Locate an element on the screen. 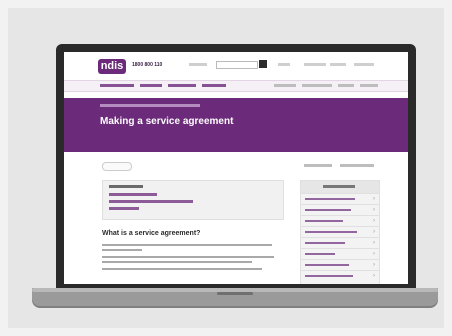 The width and height of the screenshot is (452, 336). related-links-sidebar: › › › › › › › › is located at coordinates (340, 232).